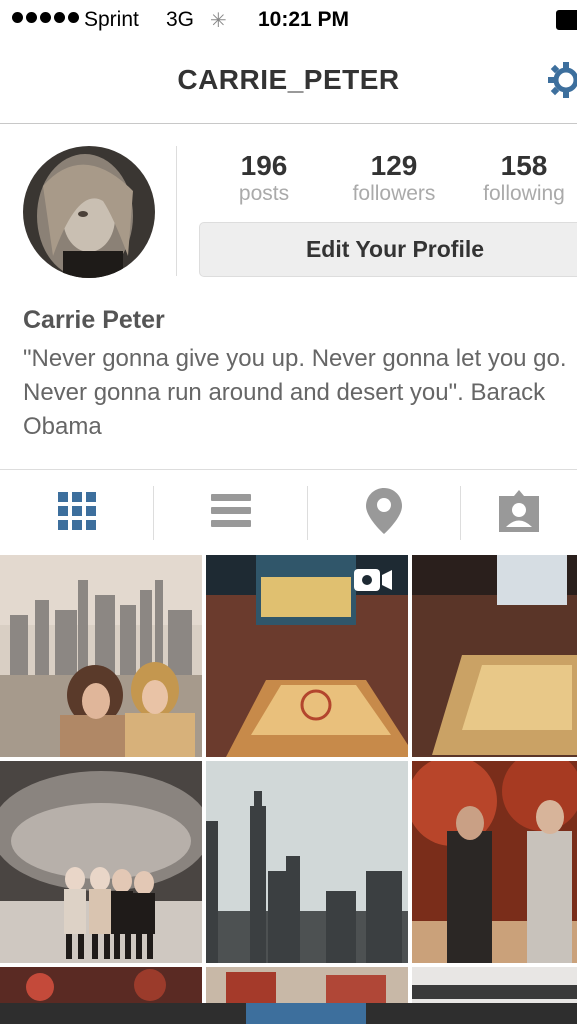 This screenshot has width=577, height=1024. Describe the element at coordinates (394, 165) in the screenshot. I see `followers-count: 129` at that location.